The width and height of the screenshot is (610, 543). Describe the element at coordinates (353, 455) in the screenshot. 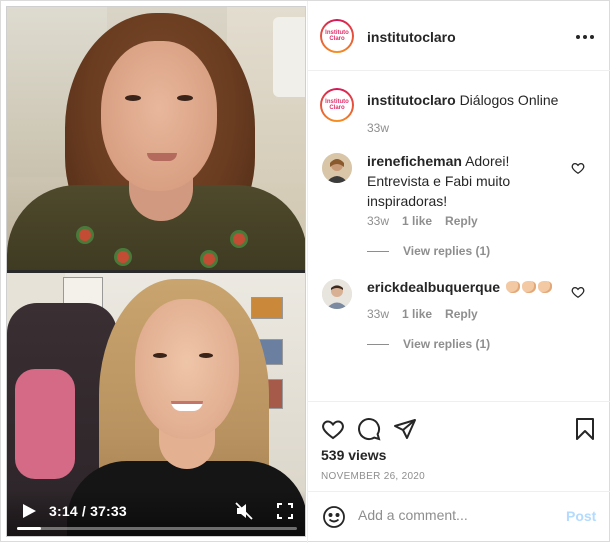

I see `view-count: 539 views` at that location.